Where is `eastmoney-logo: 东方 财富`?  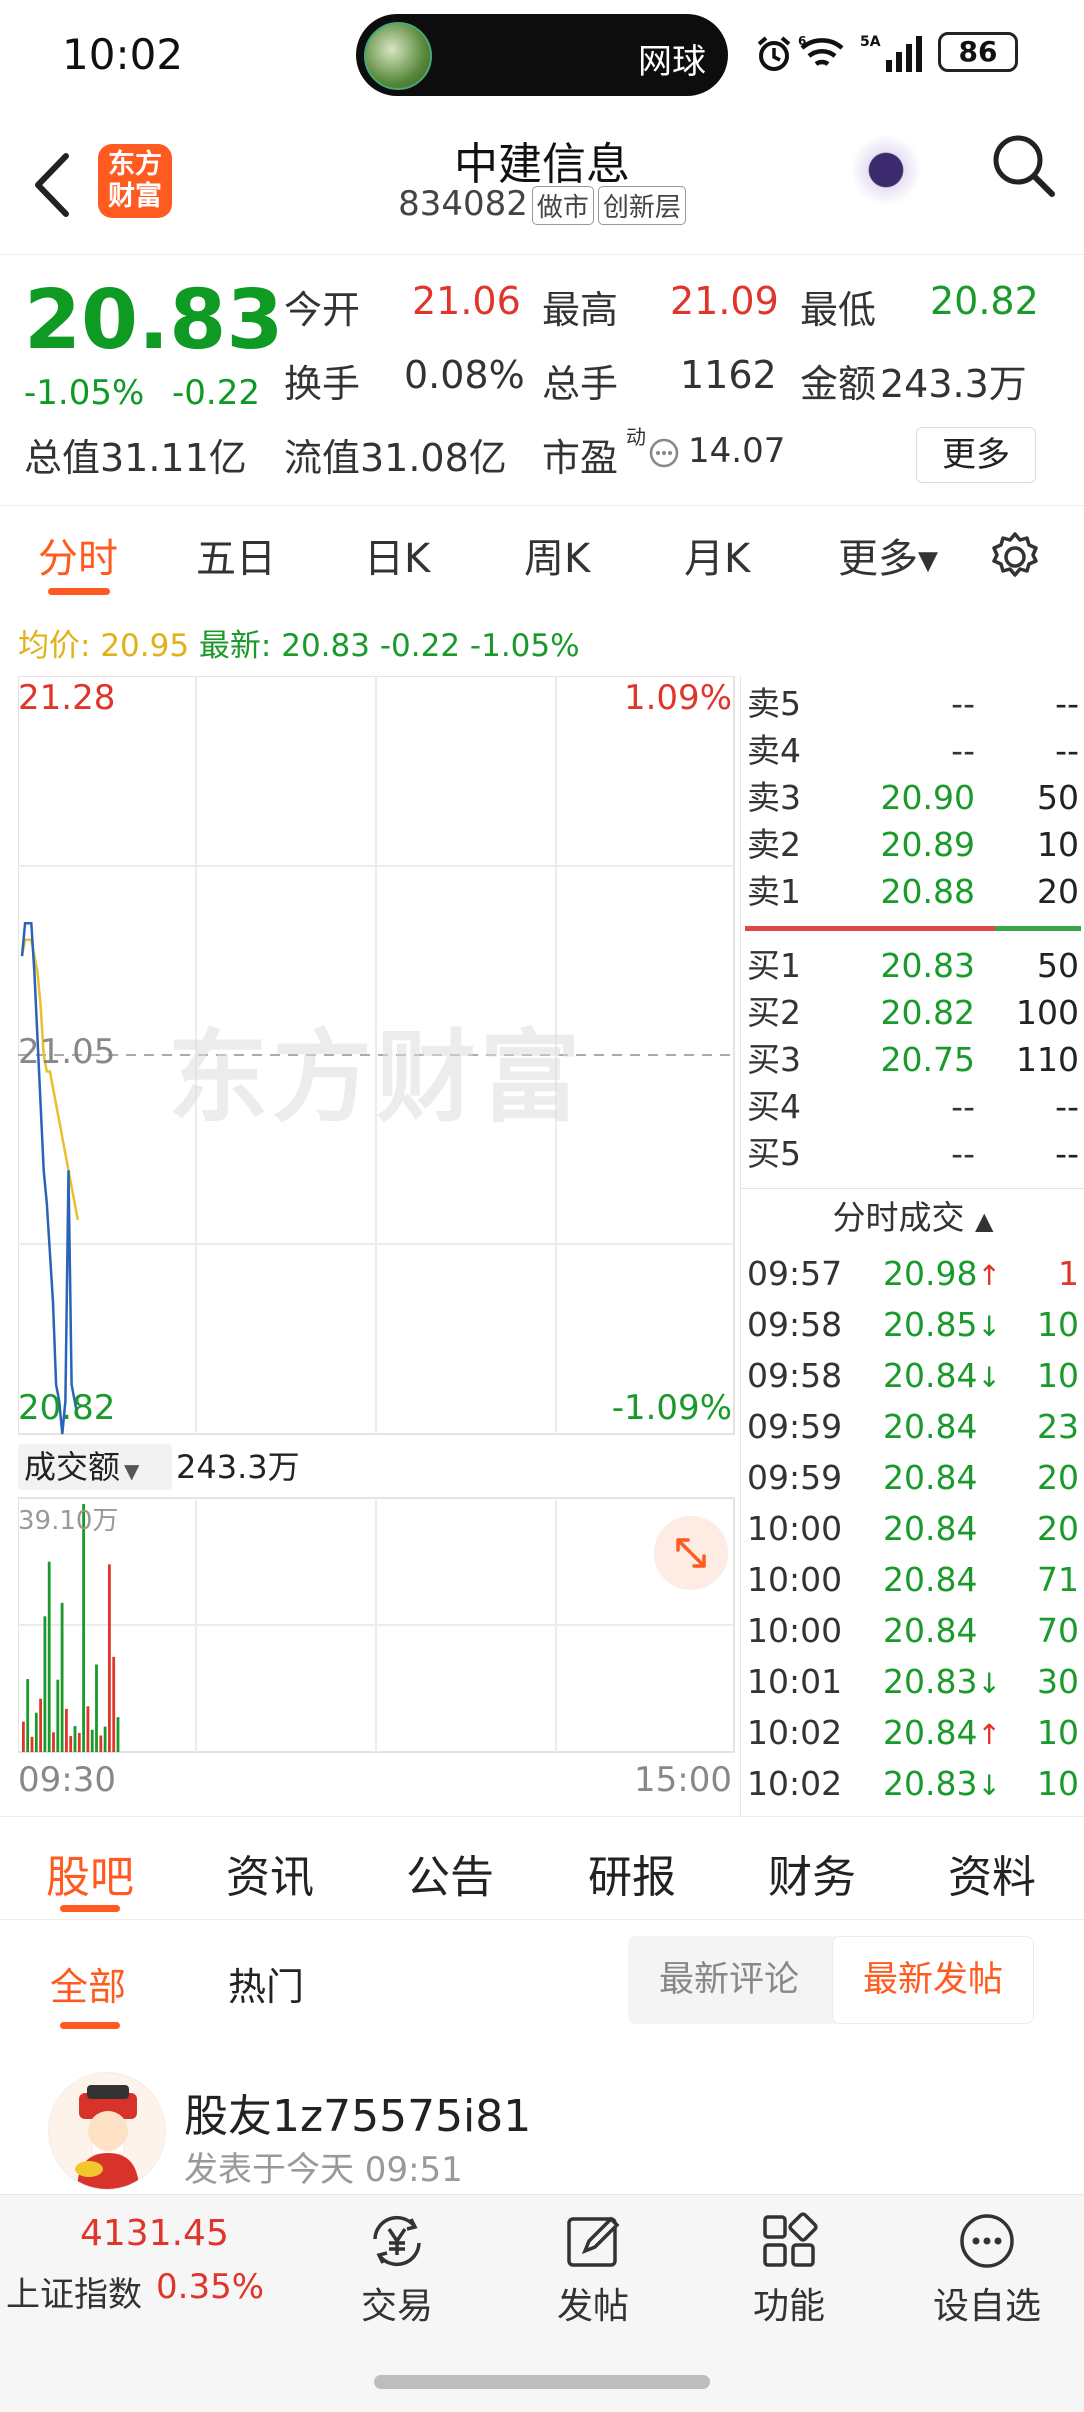 eastmoney-logo: 东方 财富 is located at coordinates (135, 181).